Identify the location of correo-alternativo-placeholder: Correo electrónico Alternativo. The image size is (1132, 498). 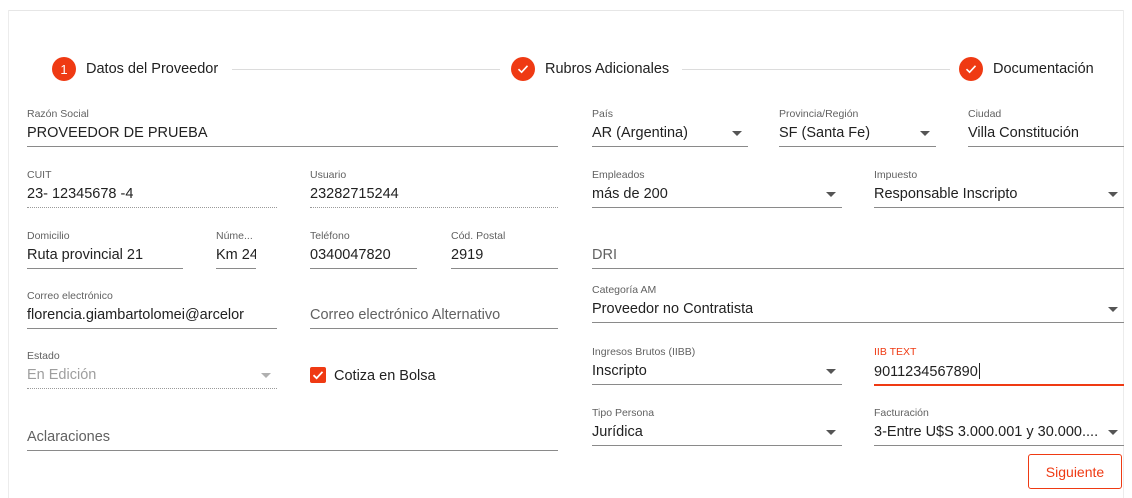
(405, 315).